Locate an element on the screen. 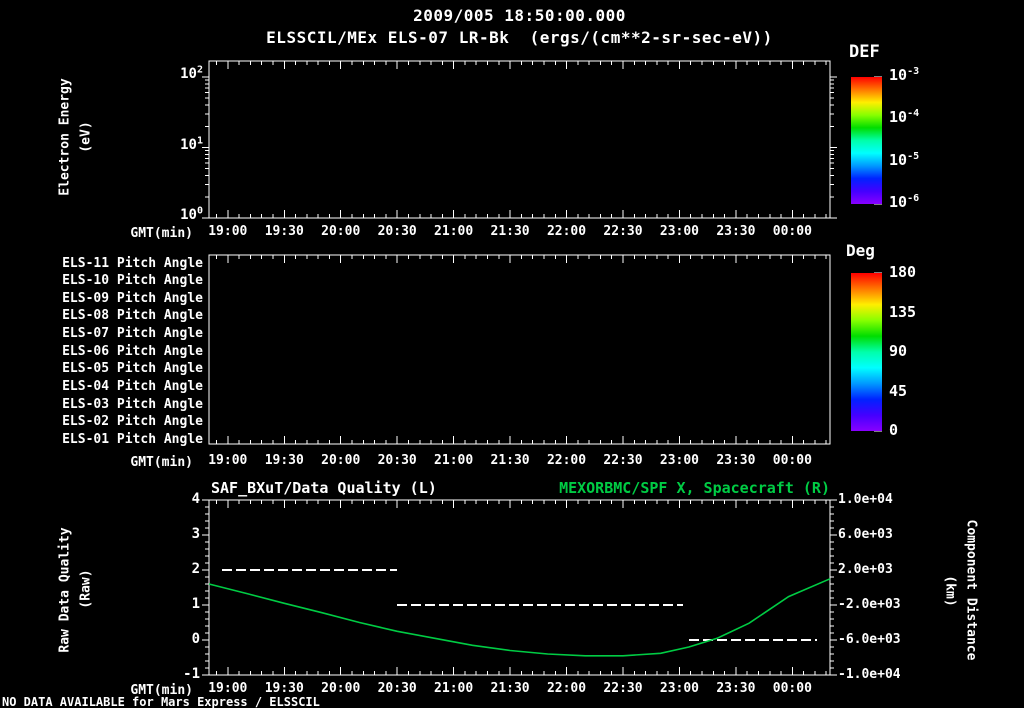  def-colorbar is located at coordinates (866, 140).